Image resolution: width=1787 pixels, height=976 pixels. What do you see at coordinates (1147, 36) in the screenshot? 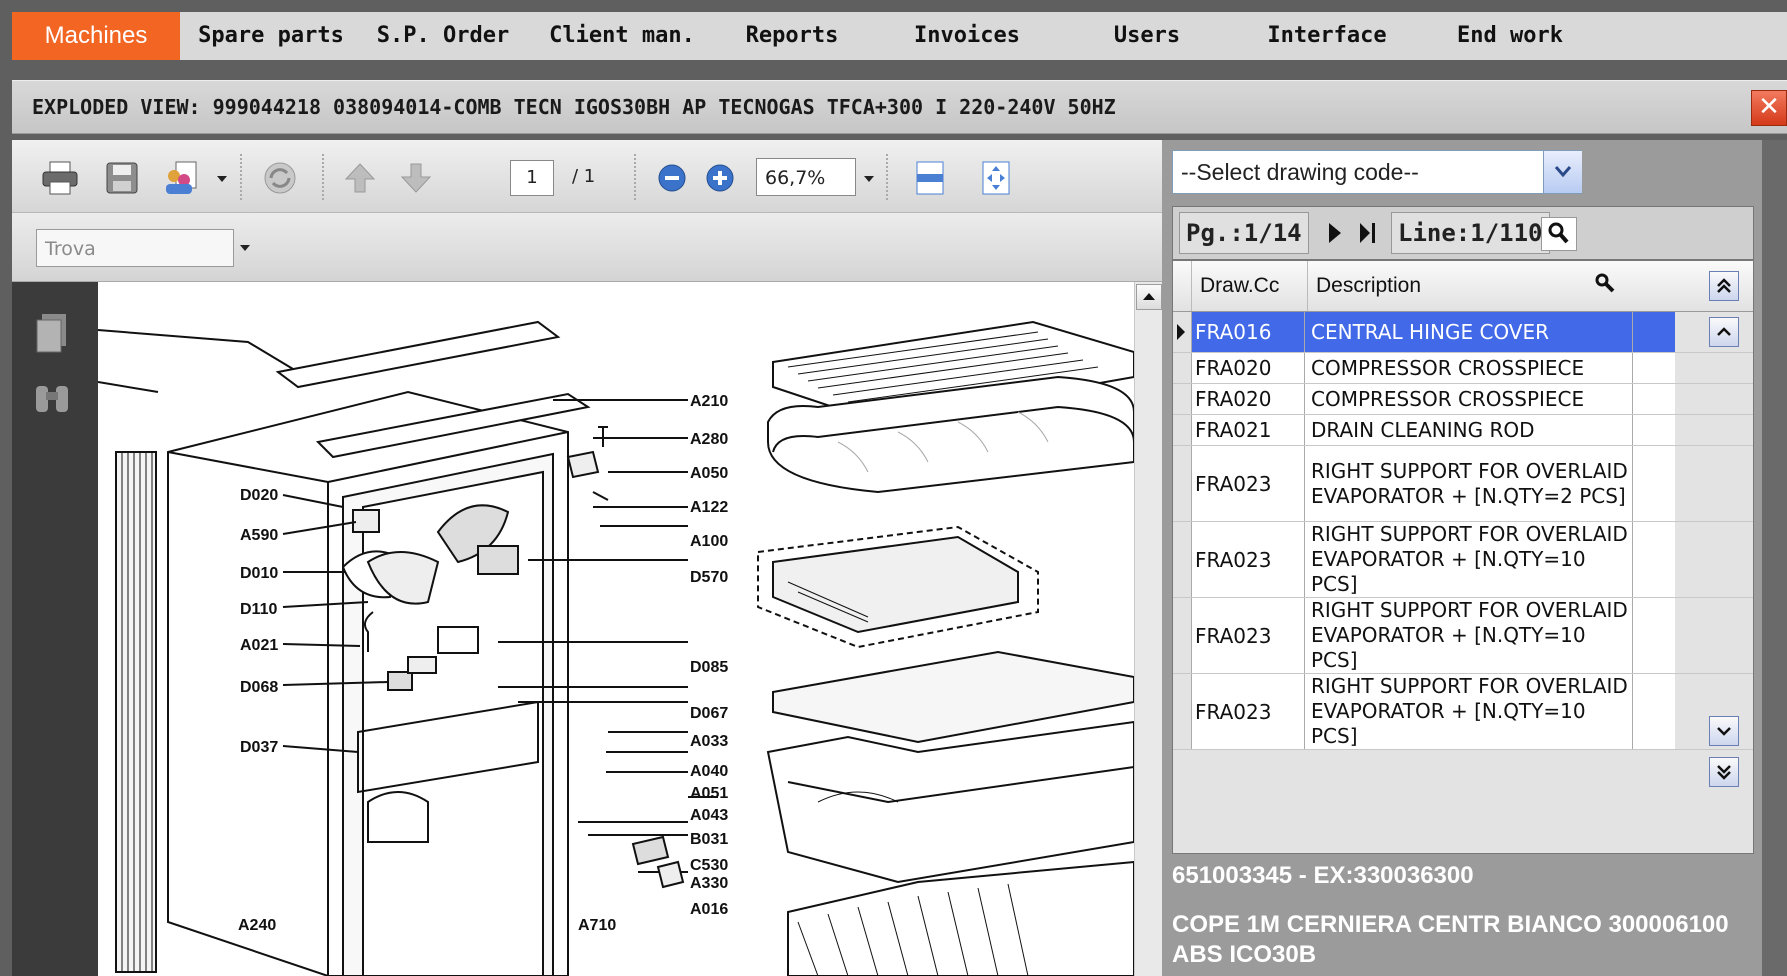
I see `menu-users: Users` at bounding box center [1147, 36].